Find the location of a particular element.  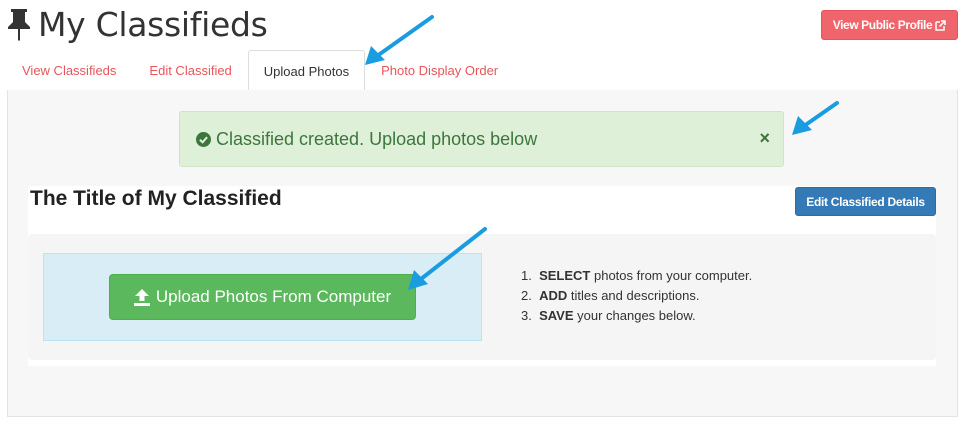

tab-photo-display-order: Photo Display Order is located at coordinates (439, 70).